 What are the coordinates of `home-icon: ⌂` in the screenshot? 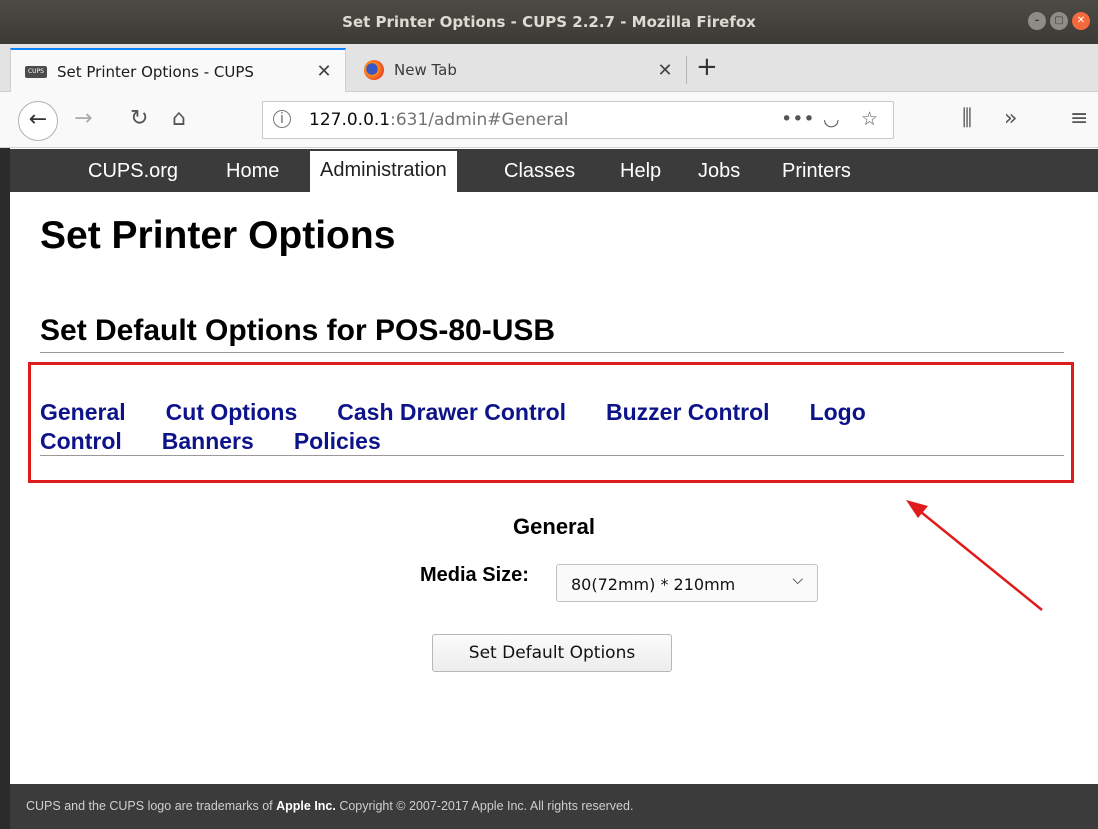 It's located at (179, 118).